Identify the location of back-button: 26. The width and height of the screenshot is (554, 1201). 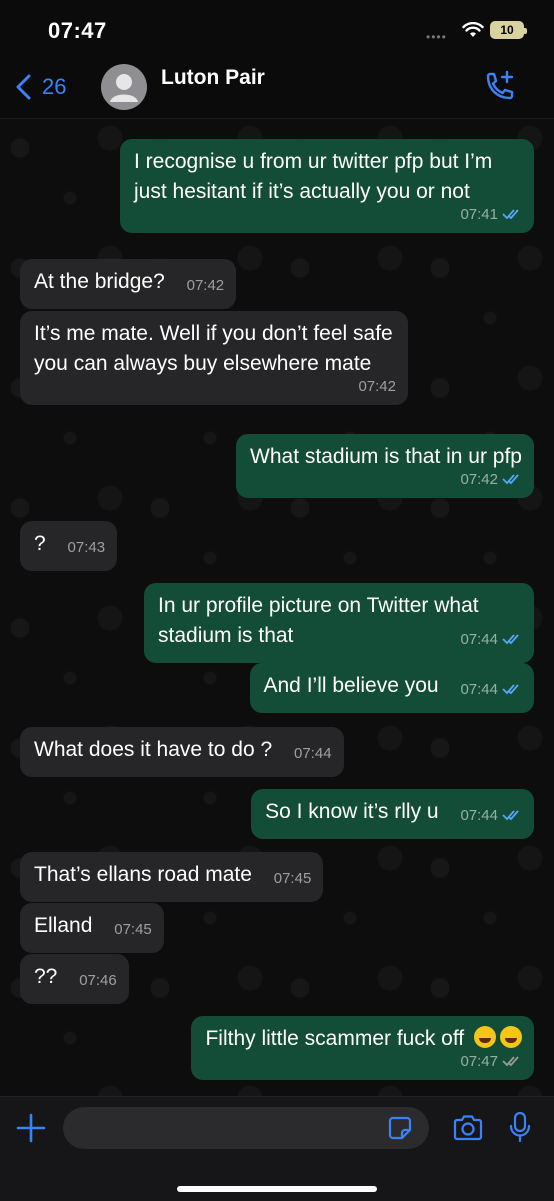
(40, 87).